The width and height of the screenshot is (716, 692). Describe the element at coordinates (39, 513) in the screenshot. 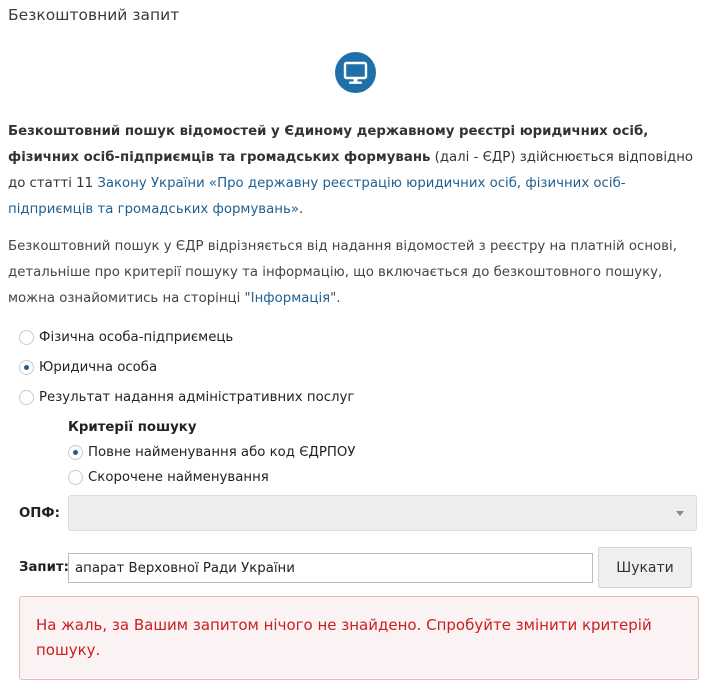

I see `opf-label: ОПФ:` at that location.